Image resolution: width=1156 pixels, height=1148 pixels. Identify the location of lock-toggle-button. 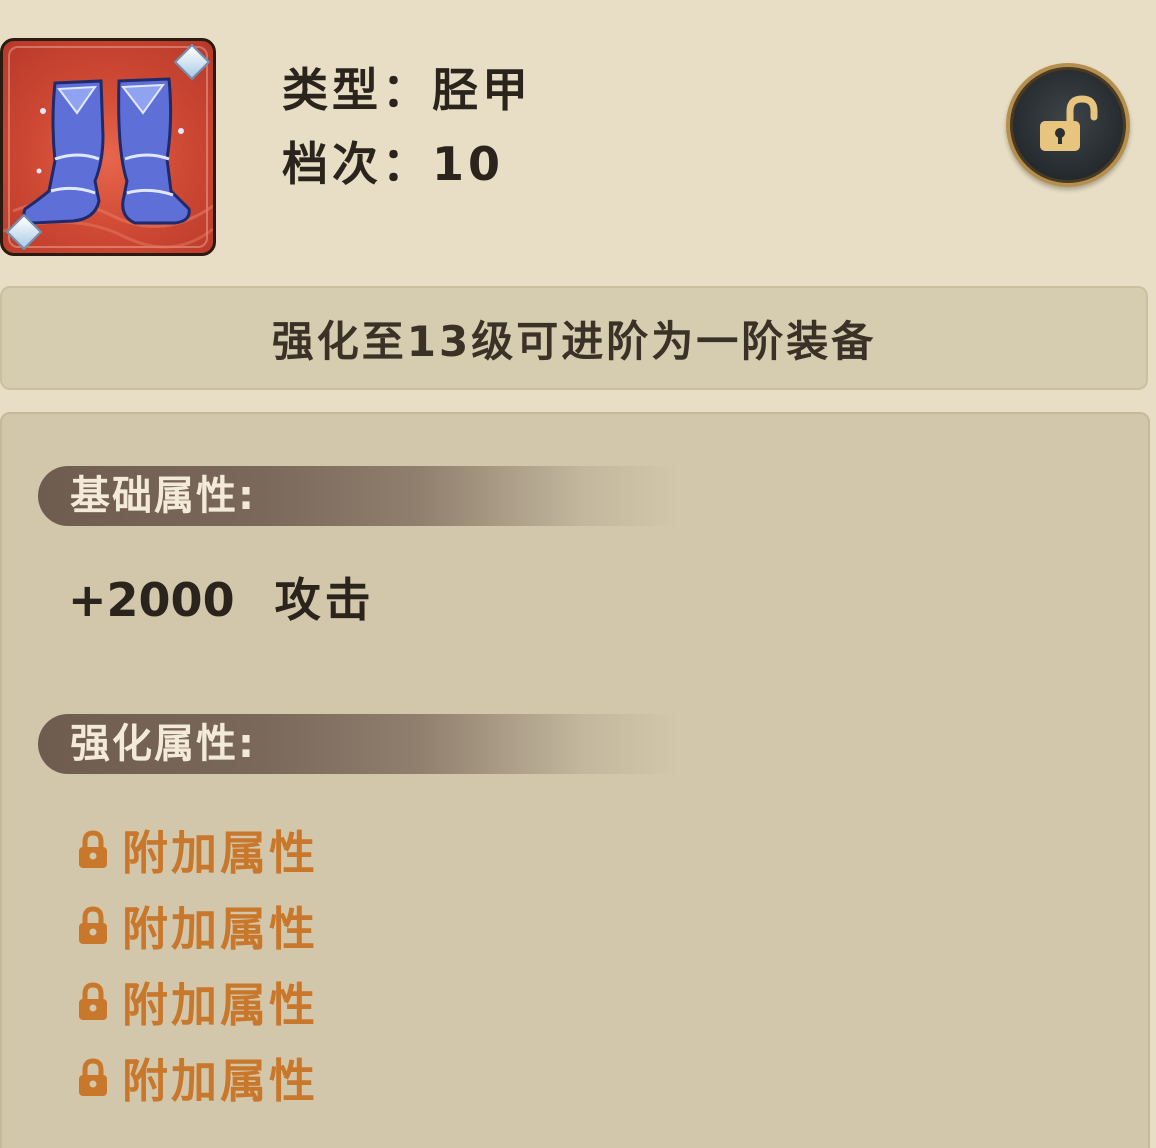
(1068, 125).